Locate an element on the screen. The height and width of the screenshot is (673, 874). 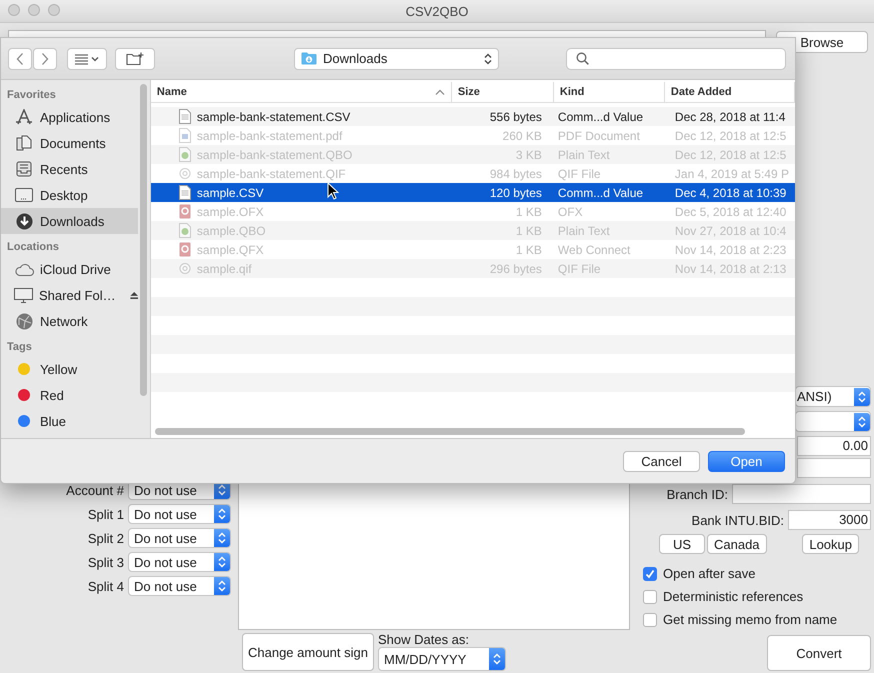
sidebar-item: Applications is located at coordinates (69, 117).